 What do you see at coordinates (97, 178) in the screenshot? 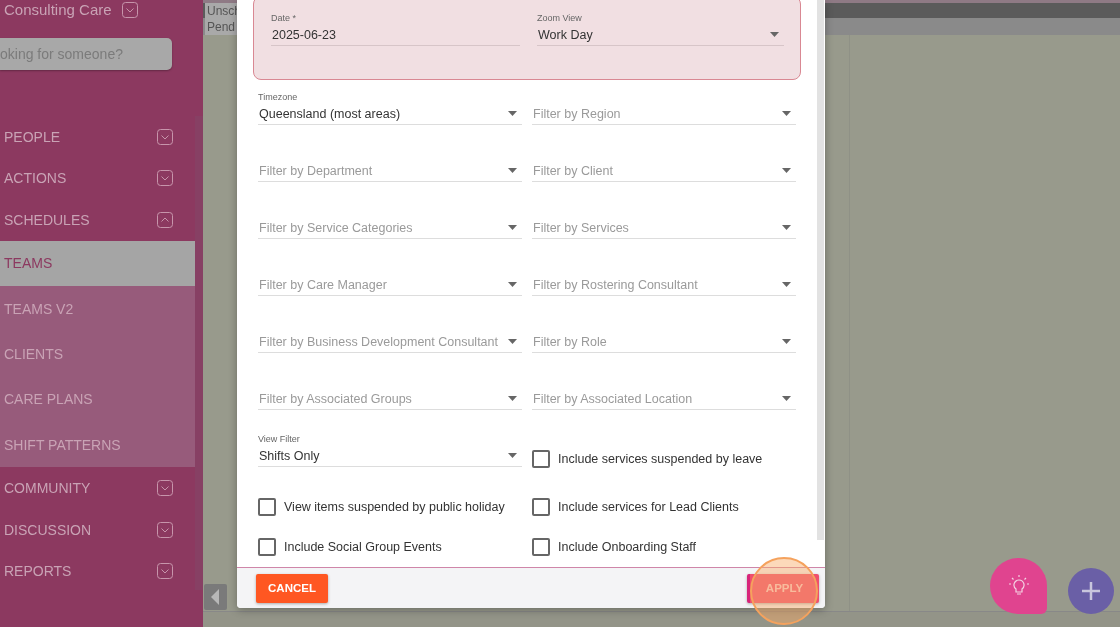
I see `menu-item: ACTIONS` at bounding box center [97, 178].